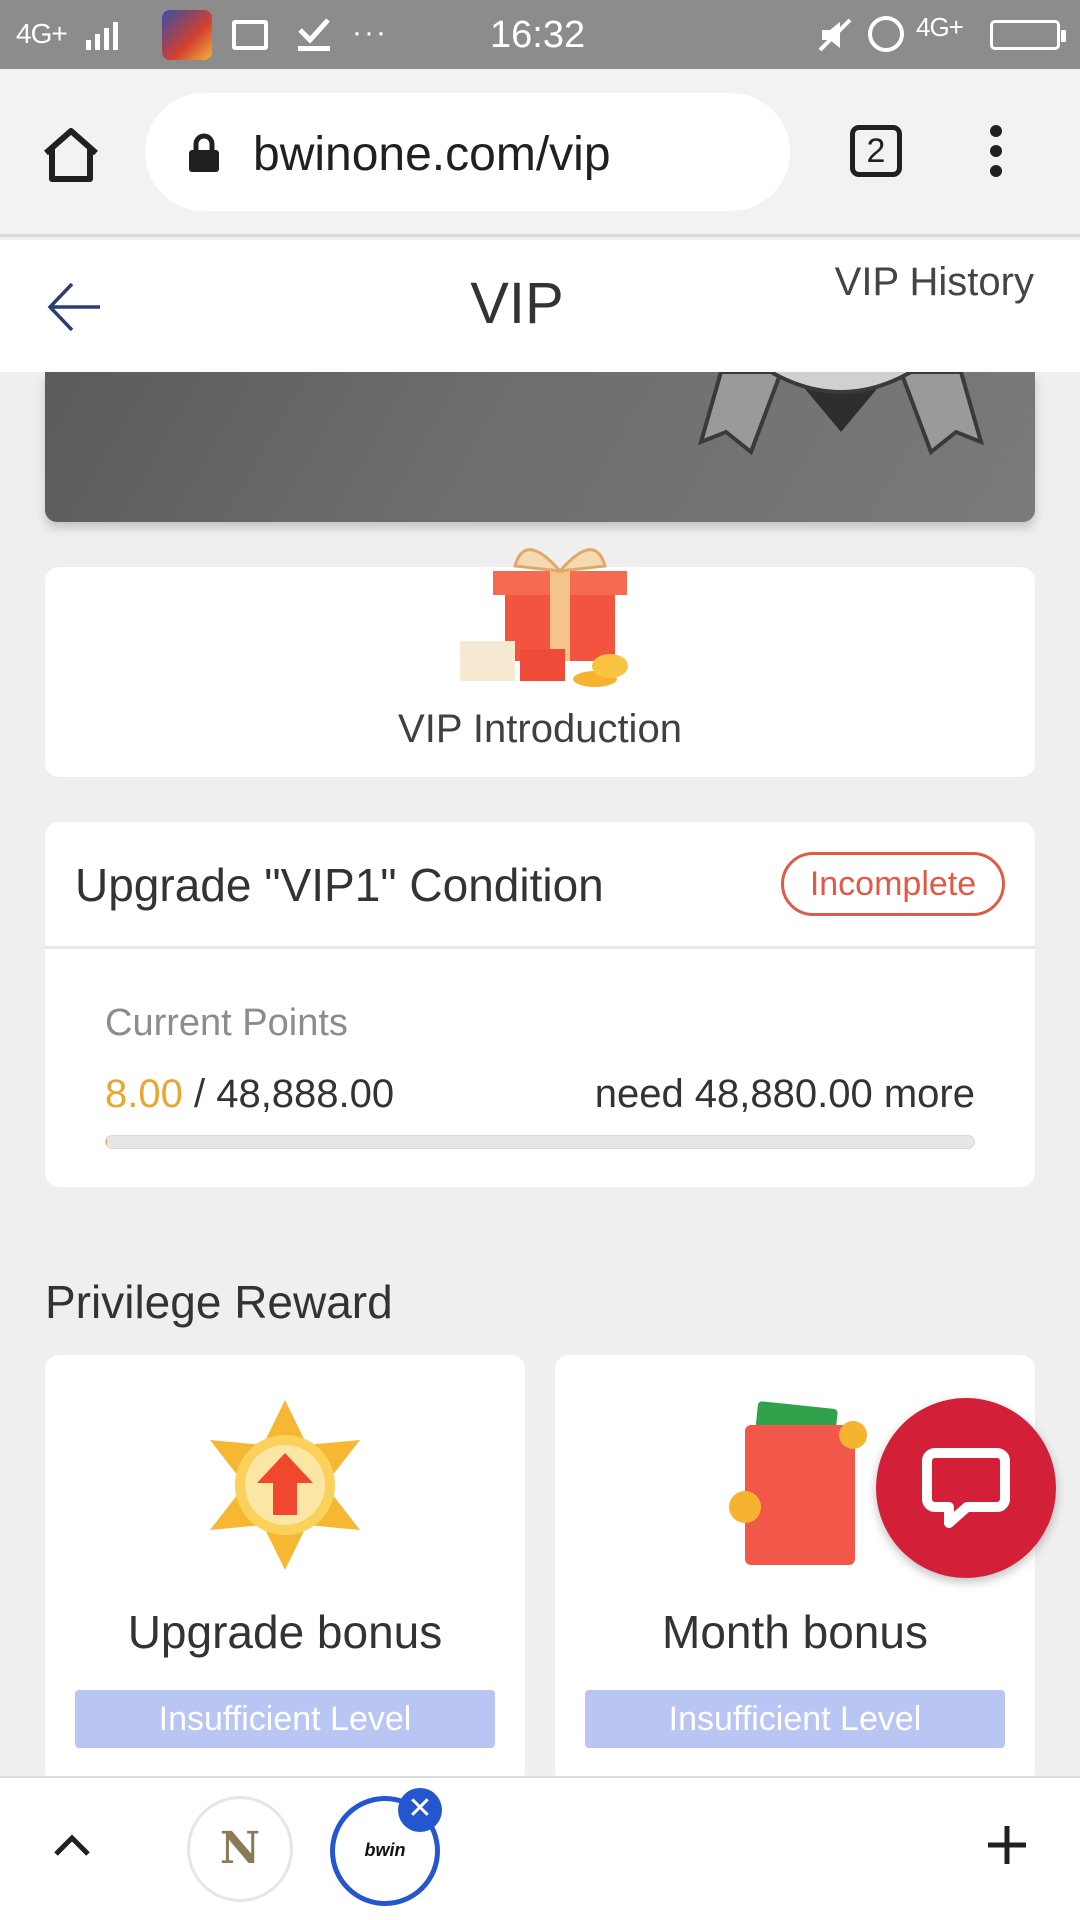  I want to click on points-needed-text: need 48,880.00 more, so click(784, 1094).